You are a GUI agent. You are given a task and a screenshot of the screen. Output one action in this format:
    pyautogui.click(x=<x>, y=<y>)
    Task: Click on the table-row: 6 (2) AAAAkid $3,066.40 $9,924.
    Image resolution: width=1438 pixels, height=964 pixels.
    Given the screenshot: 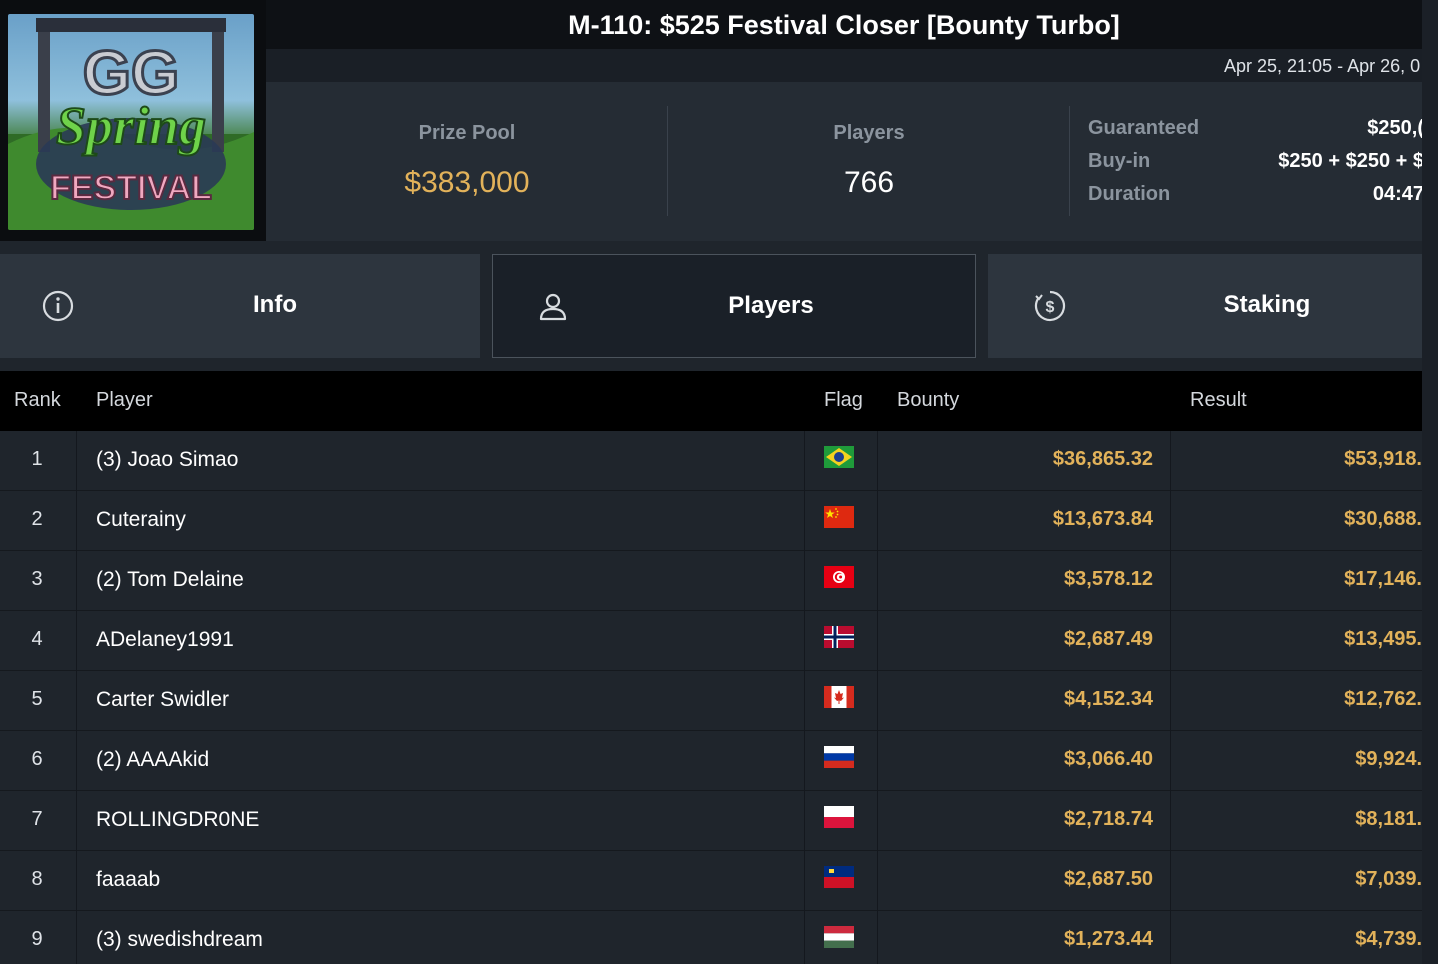 What is the action you would take?
    pyautogui.click(x=711, y=761)
    